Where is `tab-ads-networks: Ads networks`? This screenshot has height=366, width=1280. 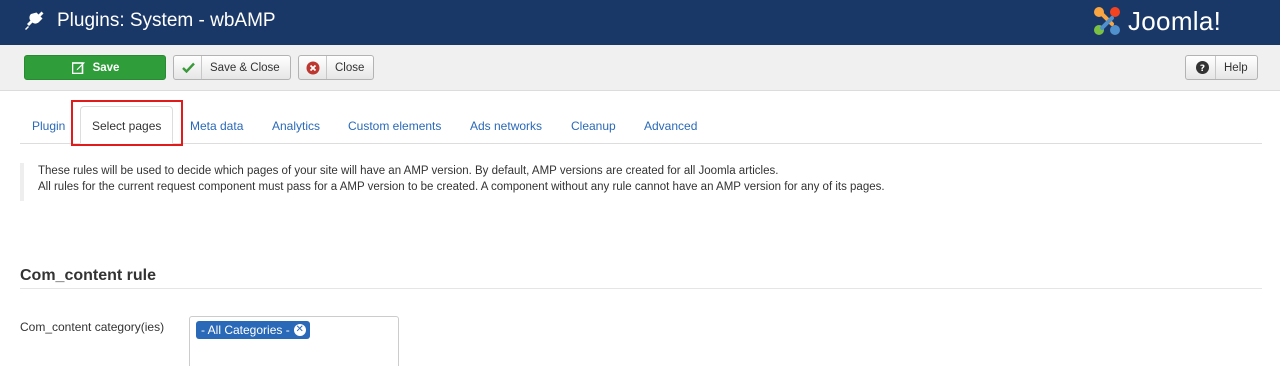 tab-ads-networks: Ads networks is located at coordinates (506, 125).